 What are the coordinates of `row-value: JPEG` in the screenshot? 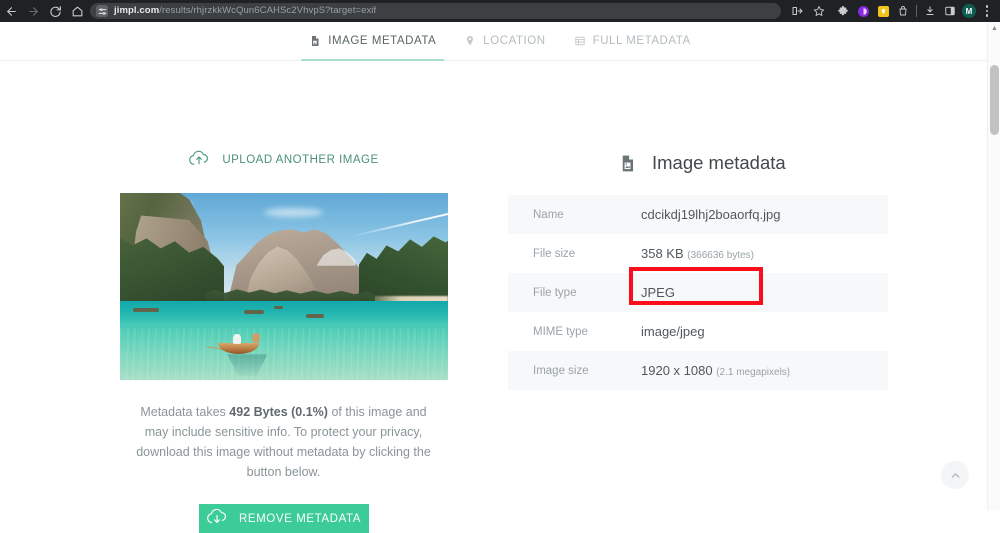 It's located at (658, 292).